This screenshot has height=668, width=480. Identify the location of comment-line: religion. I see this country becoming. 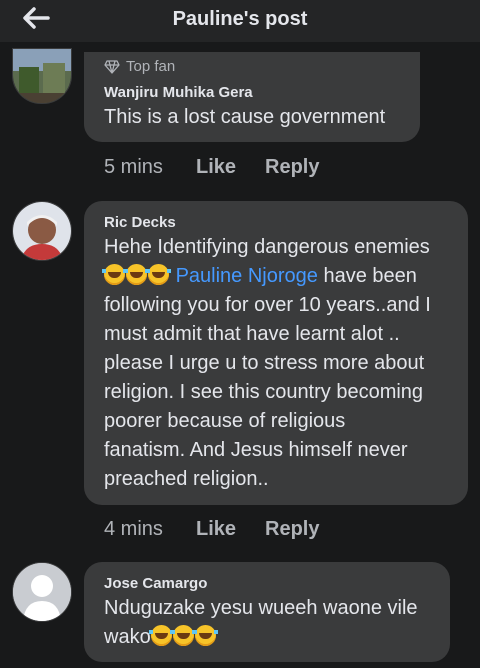
(264, 392).